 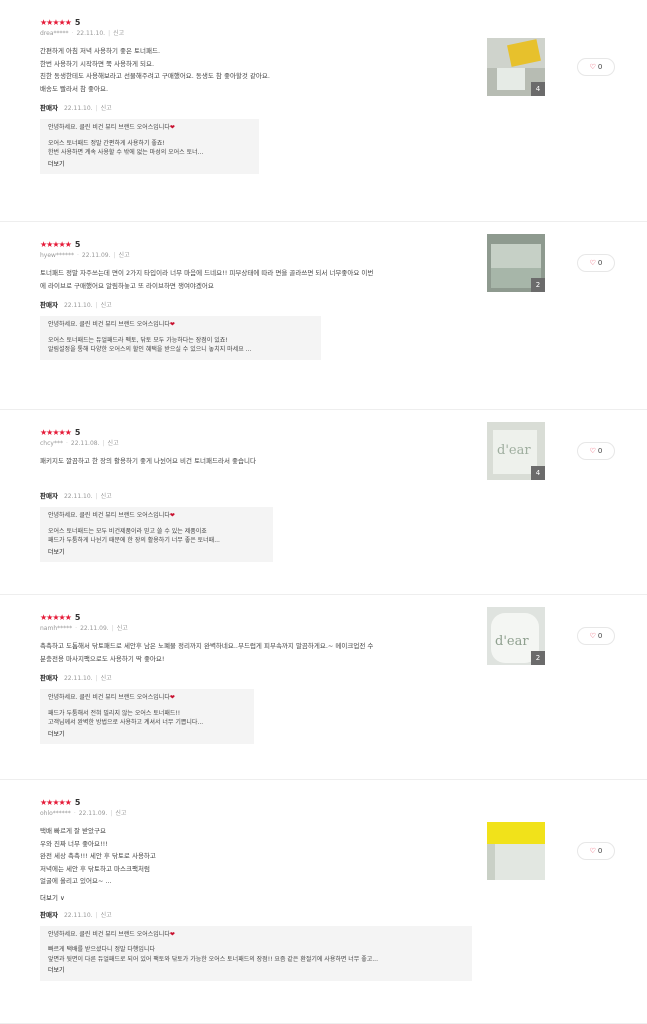 I want to click on review-line: 에 라이브로 구매했어요 알림하놓고 또 라이브하면 쟁여야겠어요, so click(x=127, y=285).